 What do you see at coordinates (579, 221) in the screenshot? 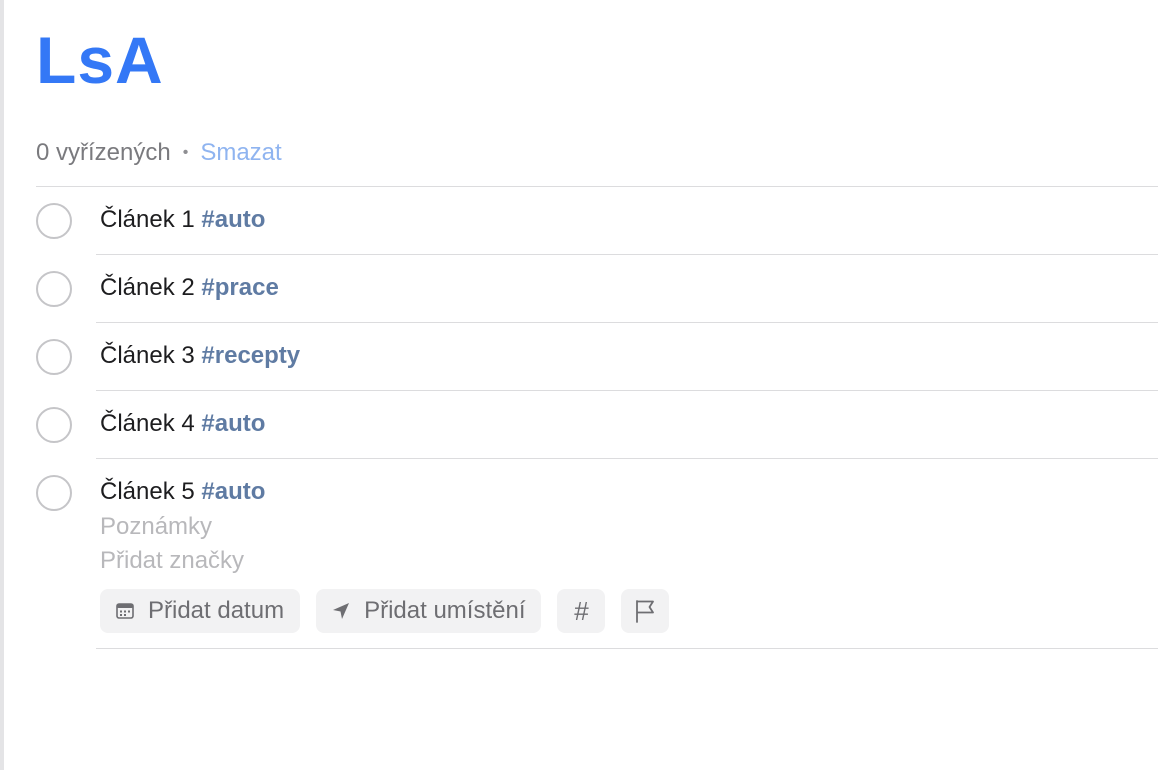
I see `task-row: Článek 1 #auto` at bounding box center [579, 221].